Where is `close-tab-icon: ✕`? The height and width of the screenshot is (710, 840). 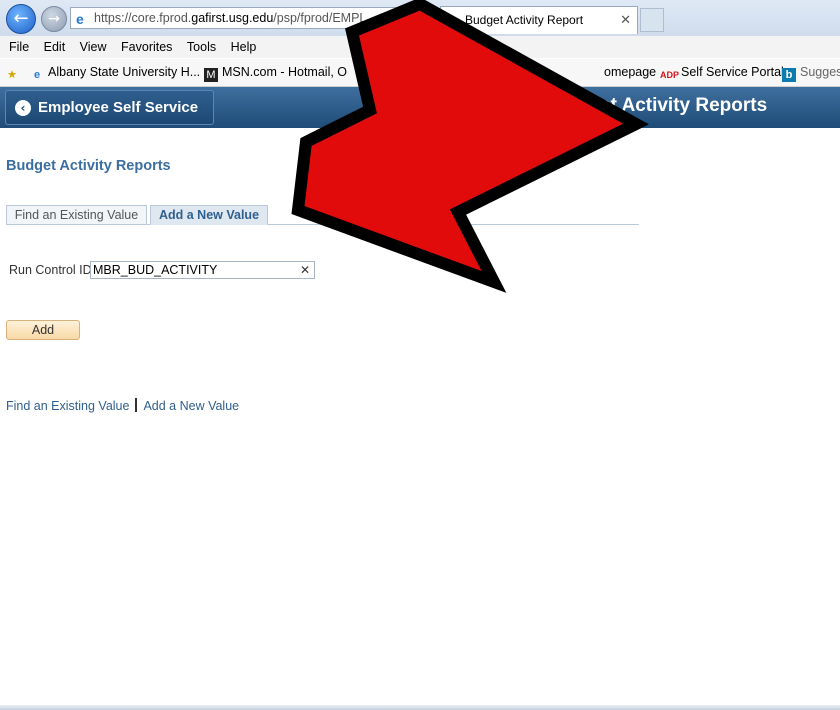 close-tab-icon: ✕ is located at coordinates (625, 20).